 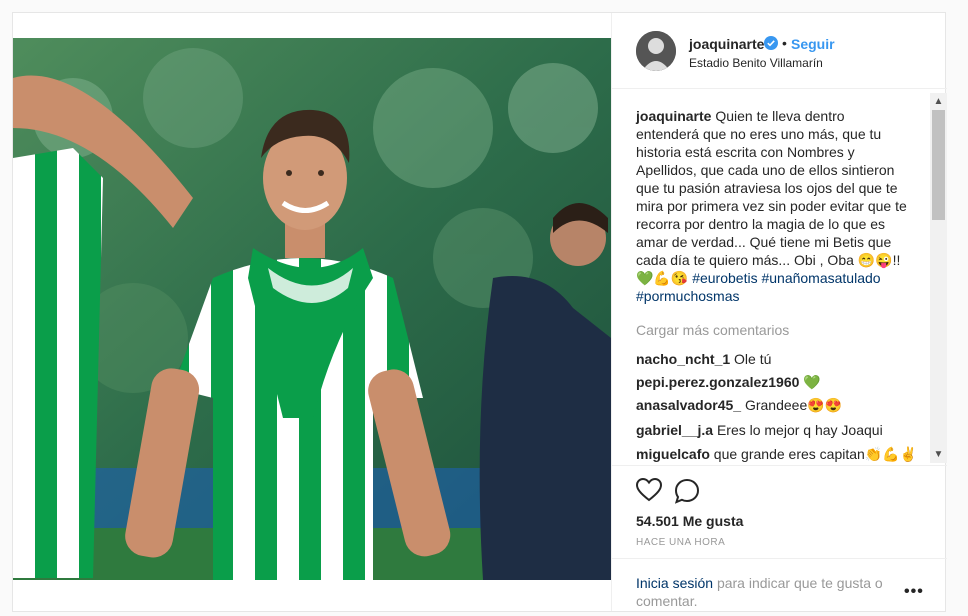 What do you see at coordinates (712, 330) in the screenshot?
I see `load-more-comments: Cargar más comentarios` at bounding box center [712, 330].